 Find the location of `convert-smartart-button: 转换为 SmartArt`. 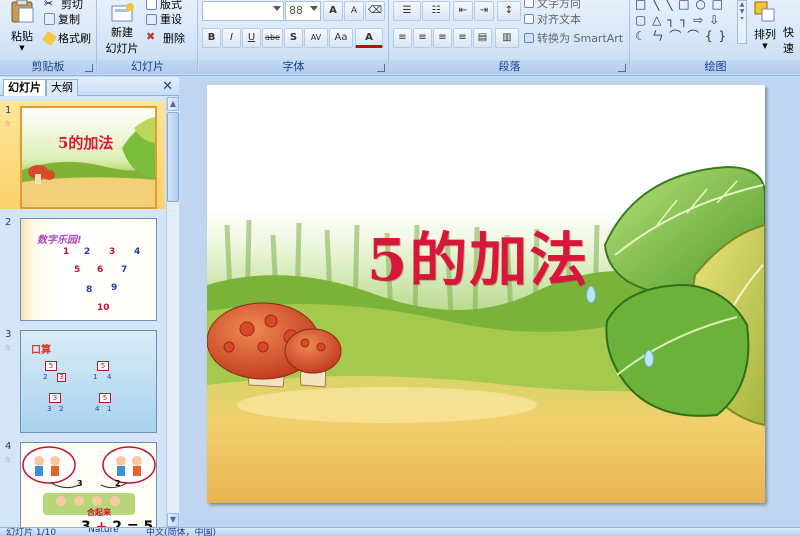

convert-smartart-button: 转换为 SmartArt is located at coordinates (573, 38).